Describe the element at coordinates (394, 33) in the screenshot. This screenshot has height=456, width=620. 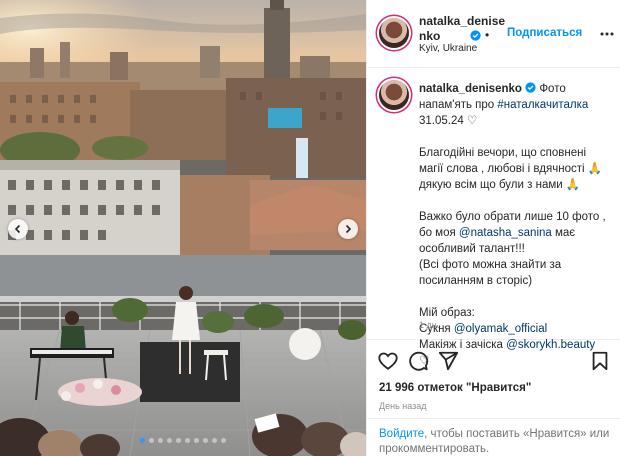
I see `avatar` at that location.